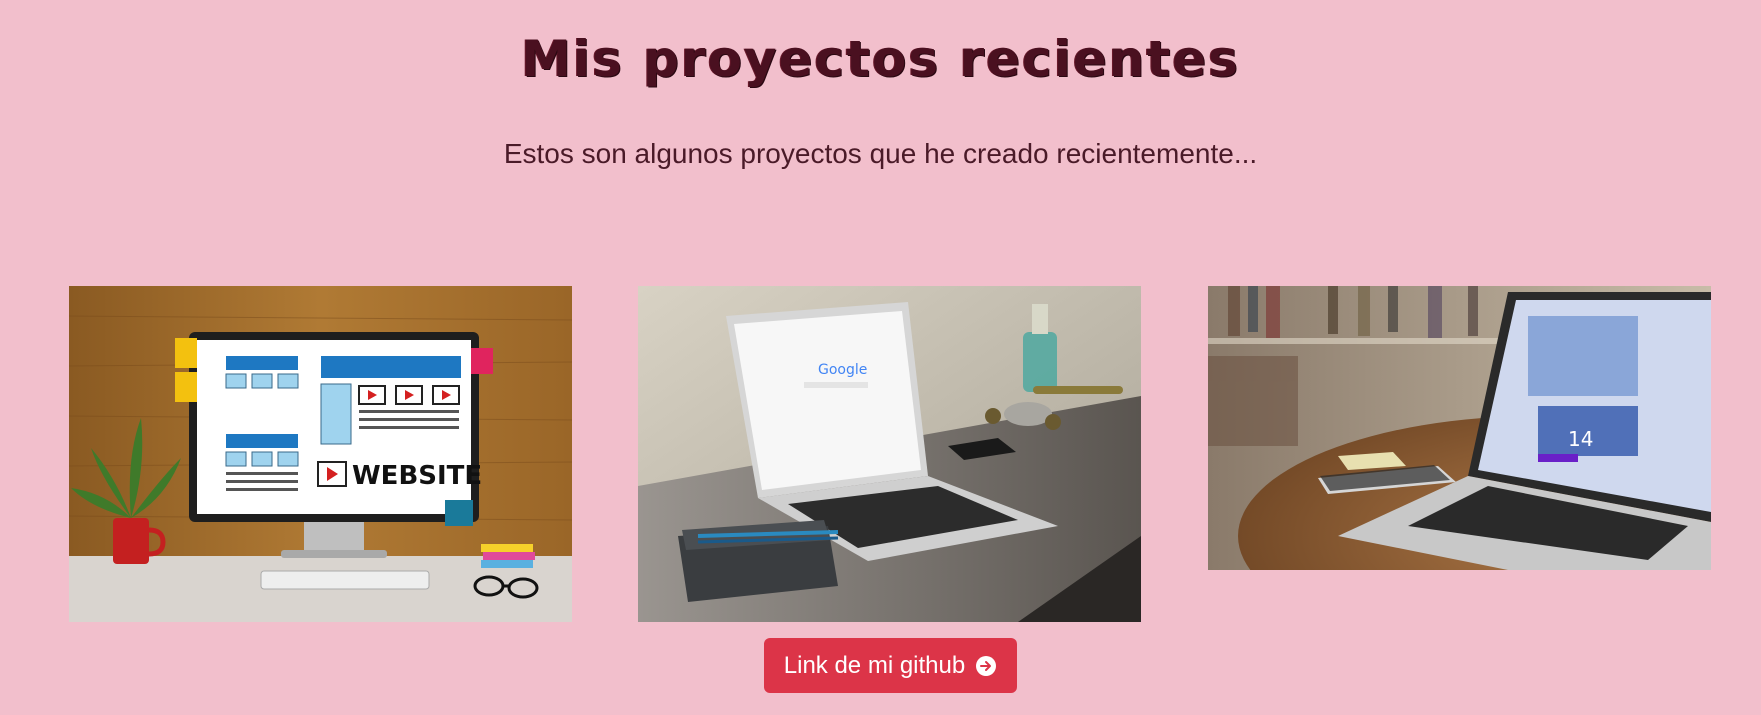 Image resolution: width=1761 pixels, height=715 pixels. I want to click on github-link-button: Link de mi github, so click(890, 665).